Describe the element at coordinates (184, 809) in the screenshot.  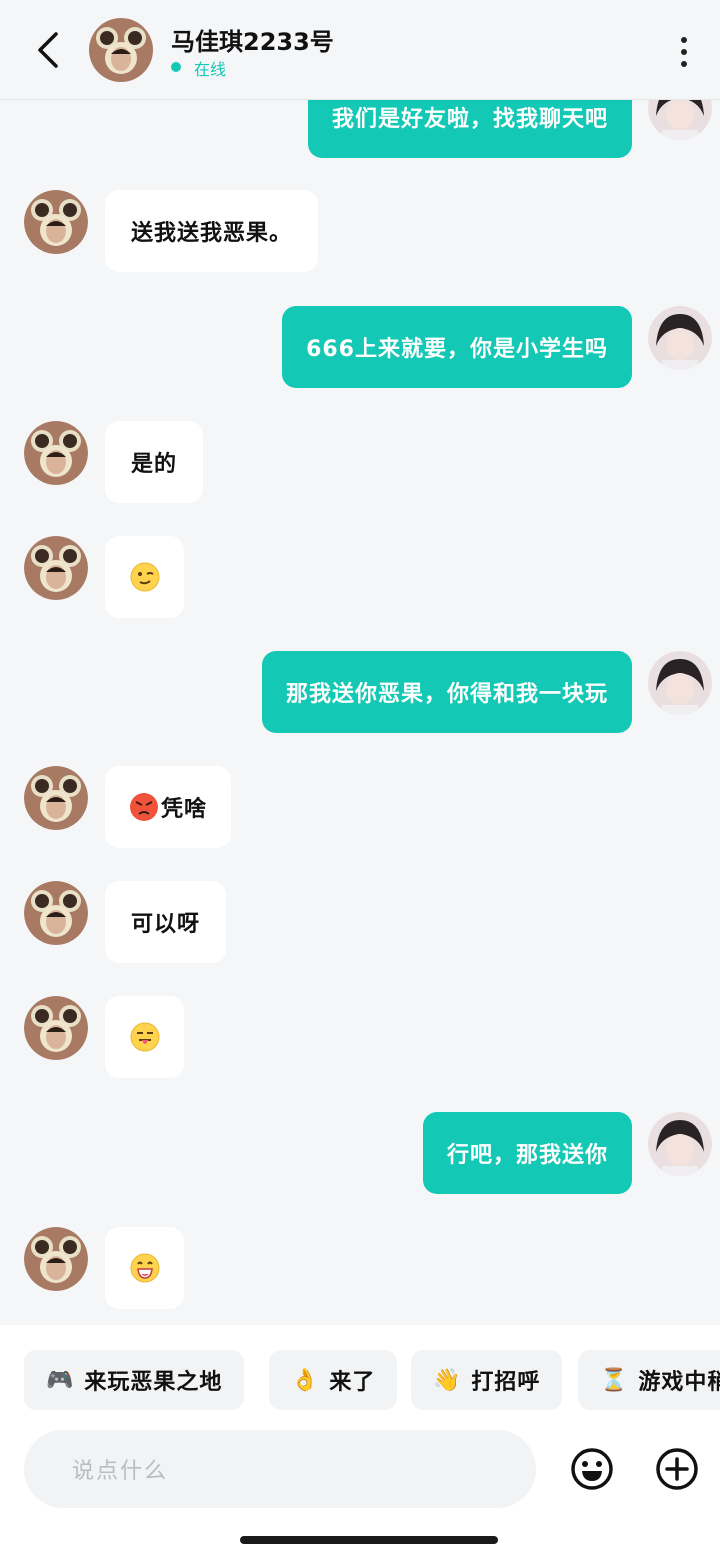
I see `message-text: 凭啥` at that location.